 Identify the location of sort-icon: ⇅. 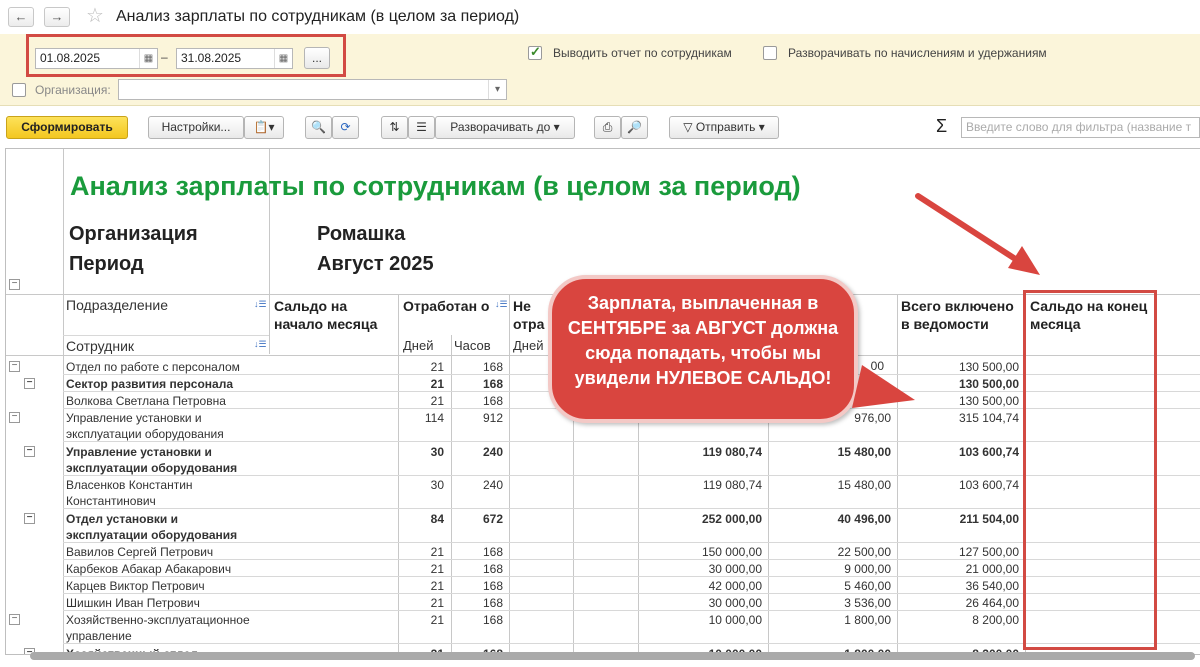
(394, 127).